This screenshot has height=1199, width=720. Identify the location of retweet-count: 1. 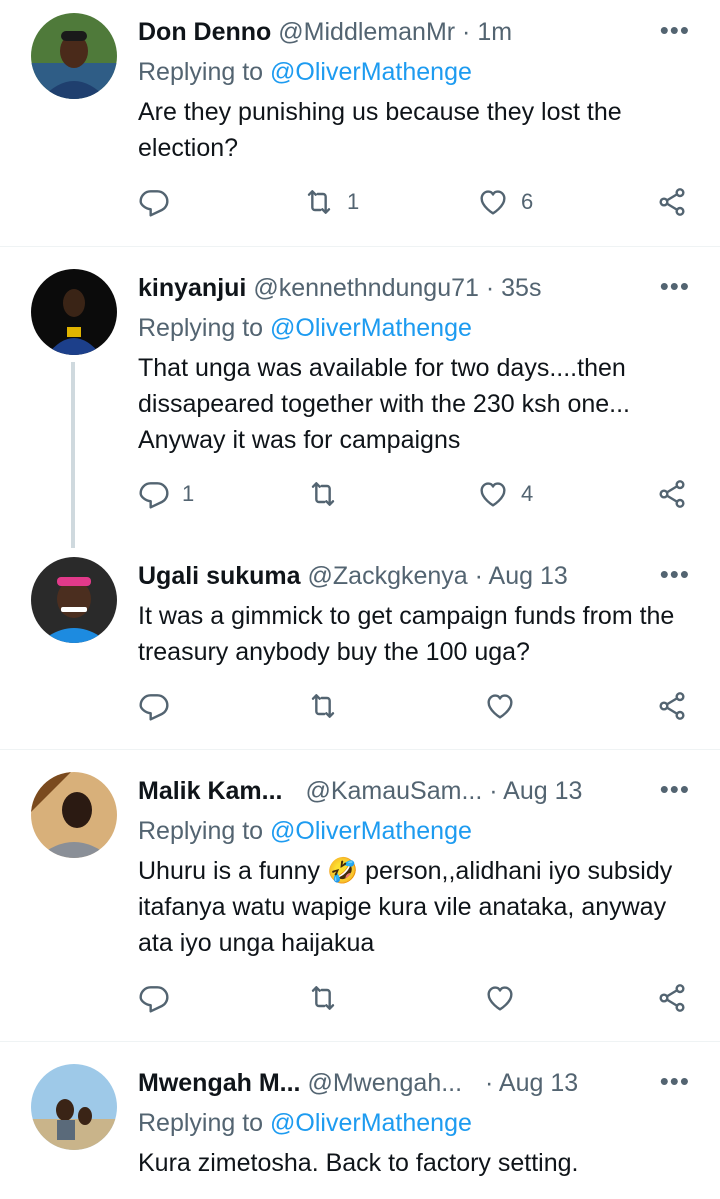
(353, 201).